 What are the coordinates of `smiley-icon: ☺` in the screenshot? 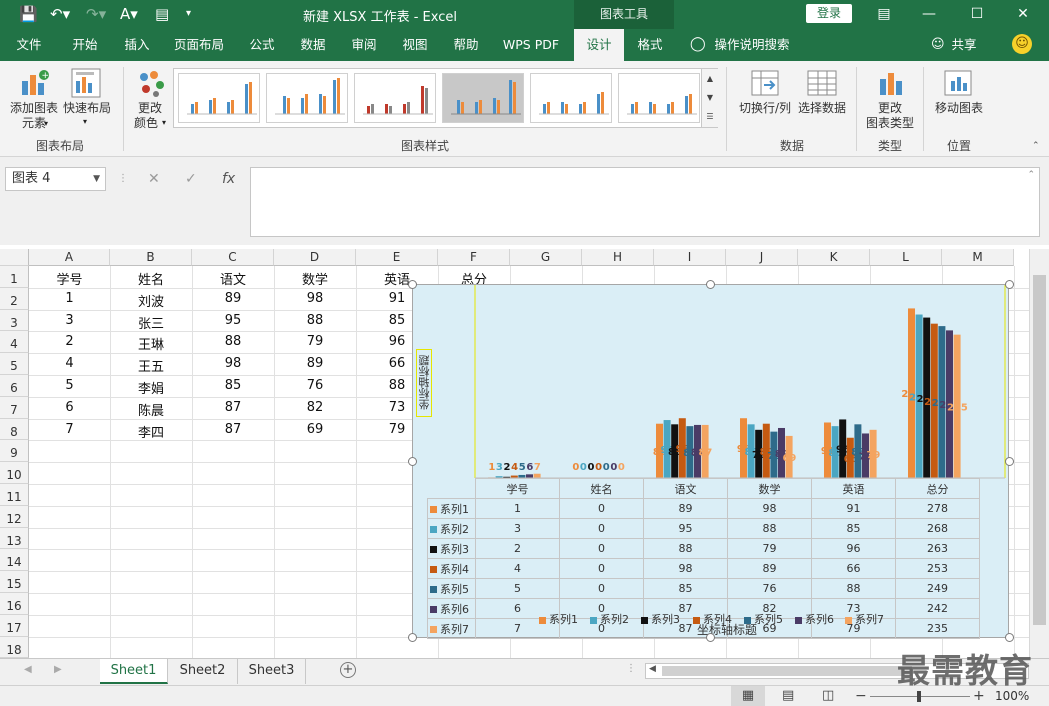 It's located at (1022, 44).